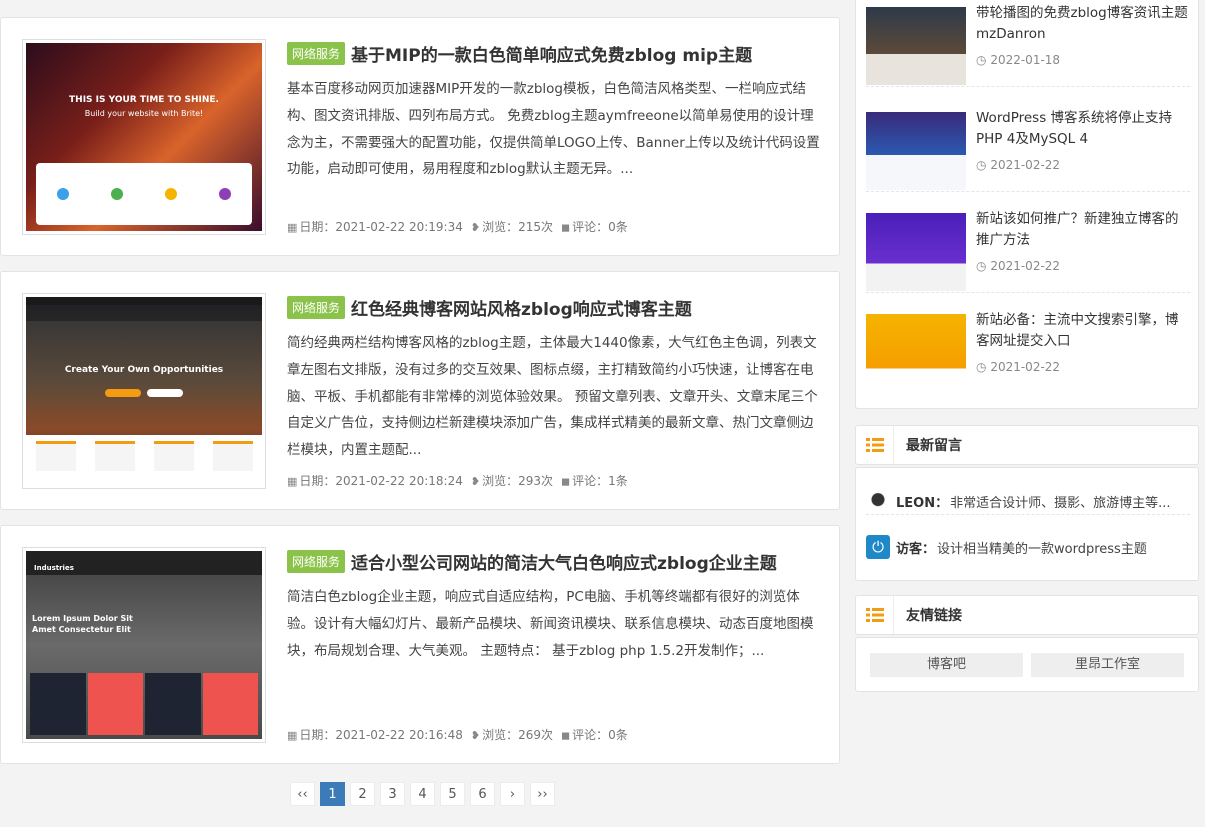 Image resolution: width=1205 pixels, height=827 pixels. Describe the element at coordinates (600, 481) in the screenshot. I see `post-comments: 评论：1条` at that location.